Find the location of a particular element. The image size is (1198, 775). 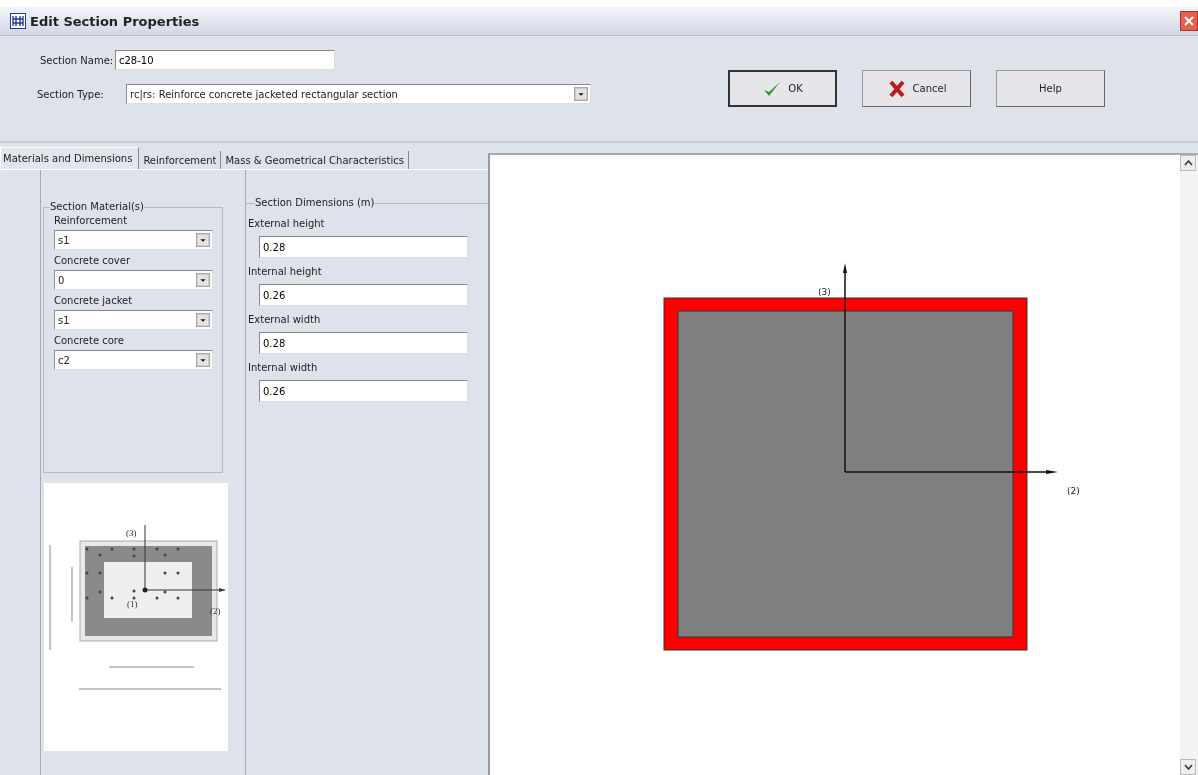

chevron-up-icon is located at coordinates (1188, 163).